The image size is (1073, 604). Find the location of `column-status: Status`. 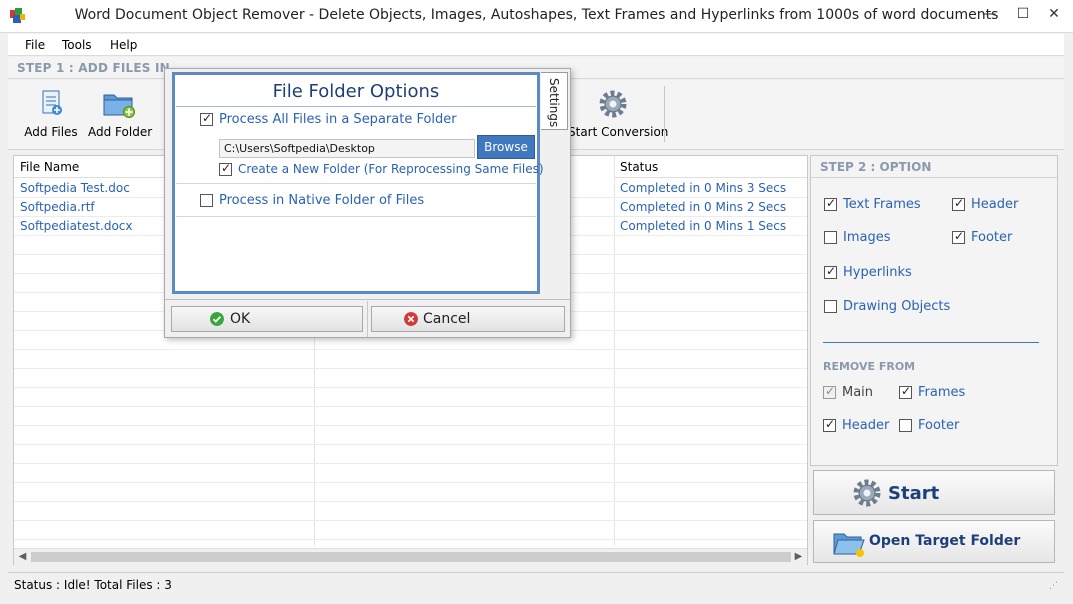

column-status: Status is located at coordinates (710, 167).